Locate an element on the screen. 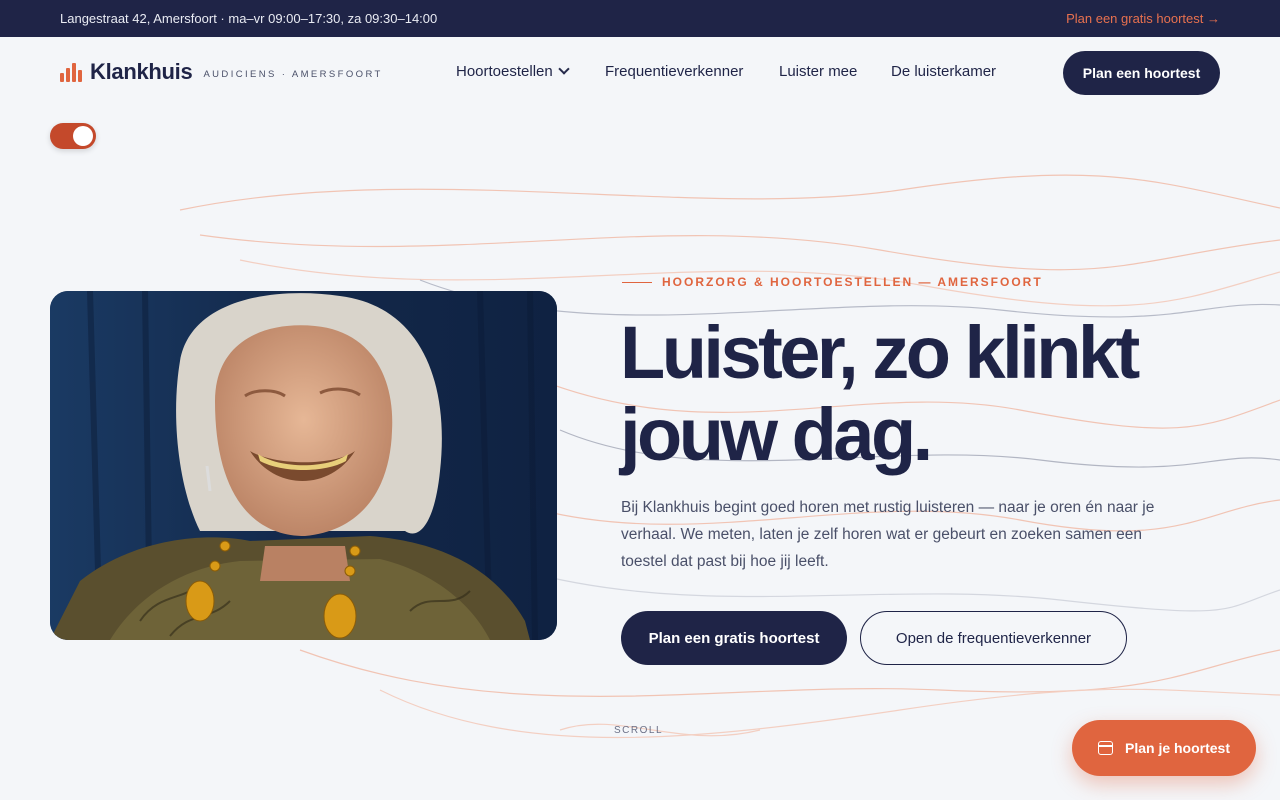 This screenshot has height=800, width=1280. headline-line-1: Luister, zo klinkt is located at coordinates (880, 352).